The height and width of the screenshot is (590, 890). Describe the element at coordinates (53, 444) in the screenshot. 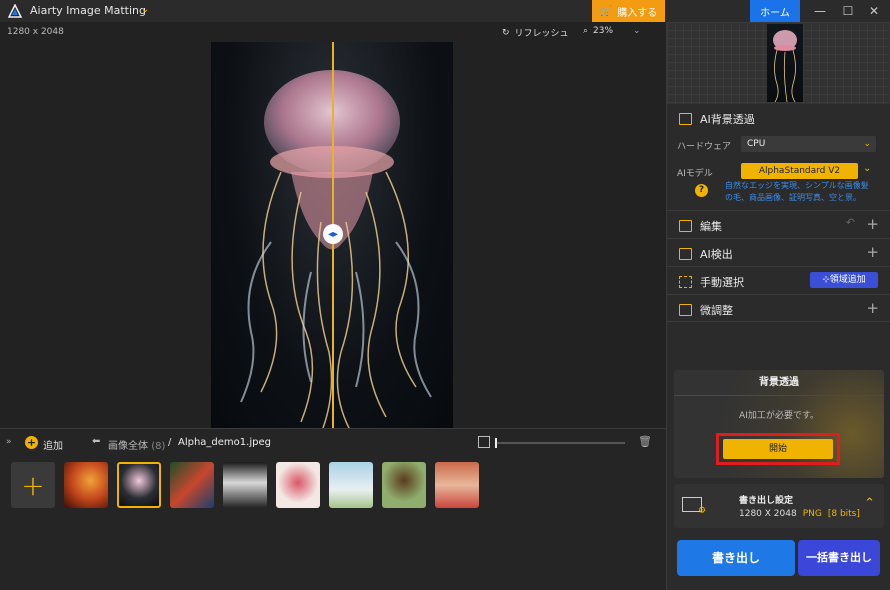

I see `add-label: 追加` at that location.